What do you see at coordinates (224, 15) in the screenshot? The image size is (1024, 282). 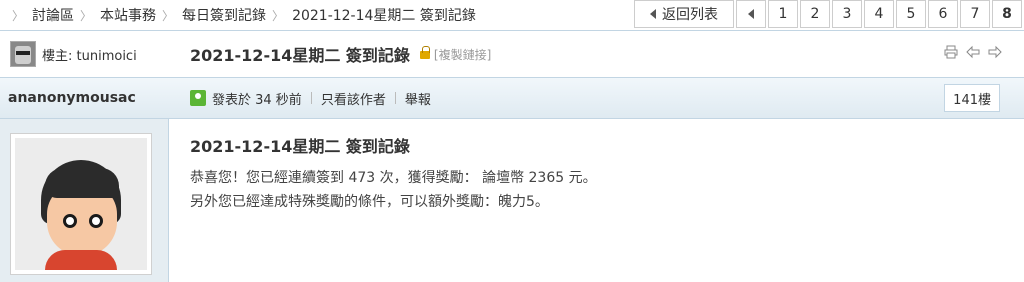 I see `breadcrumb-checkin: 每日簽到記錄` at bounding box center [224, 15].